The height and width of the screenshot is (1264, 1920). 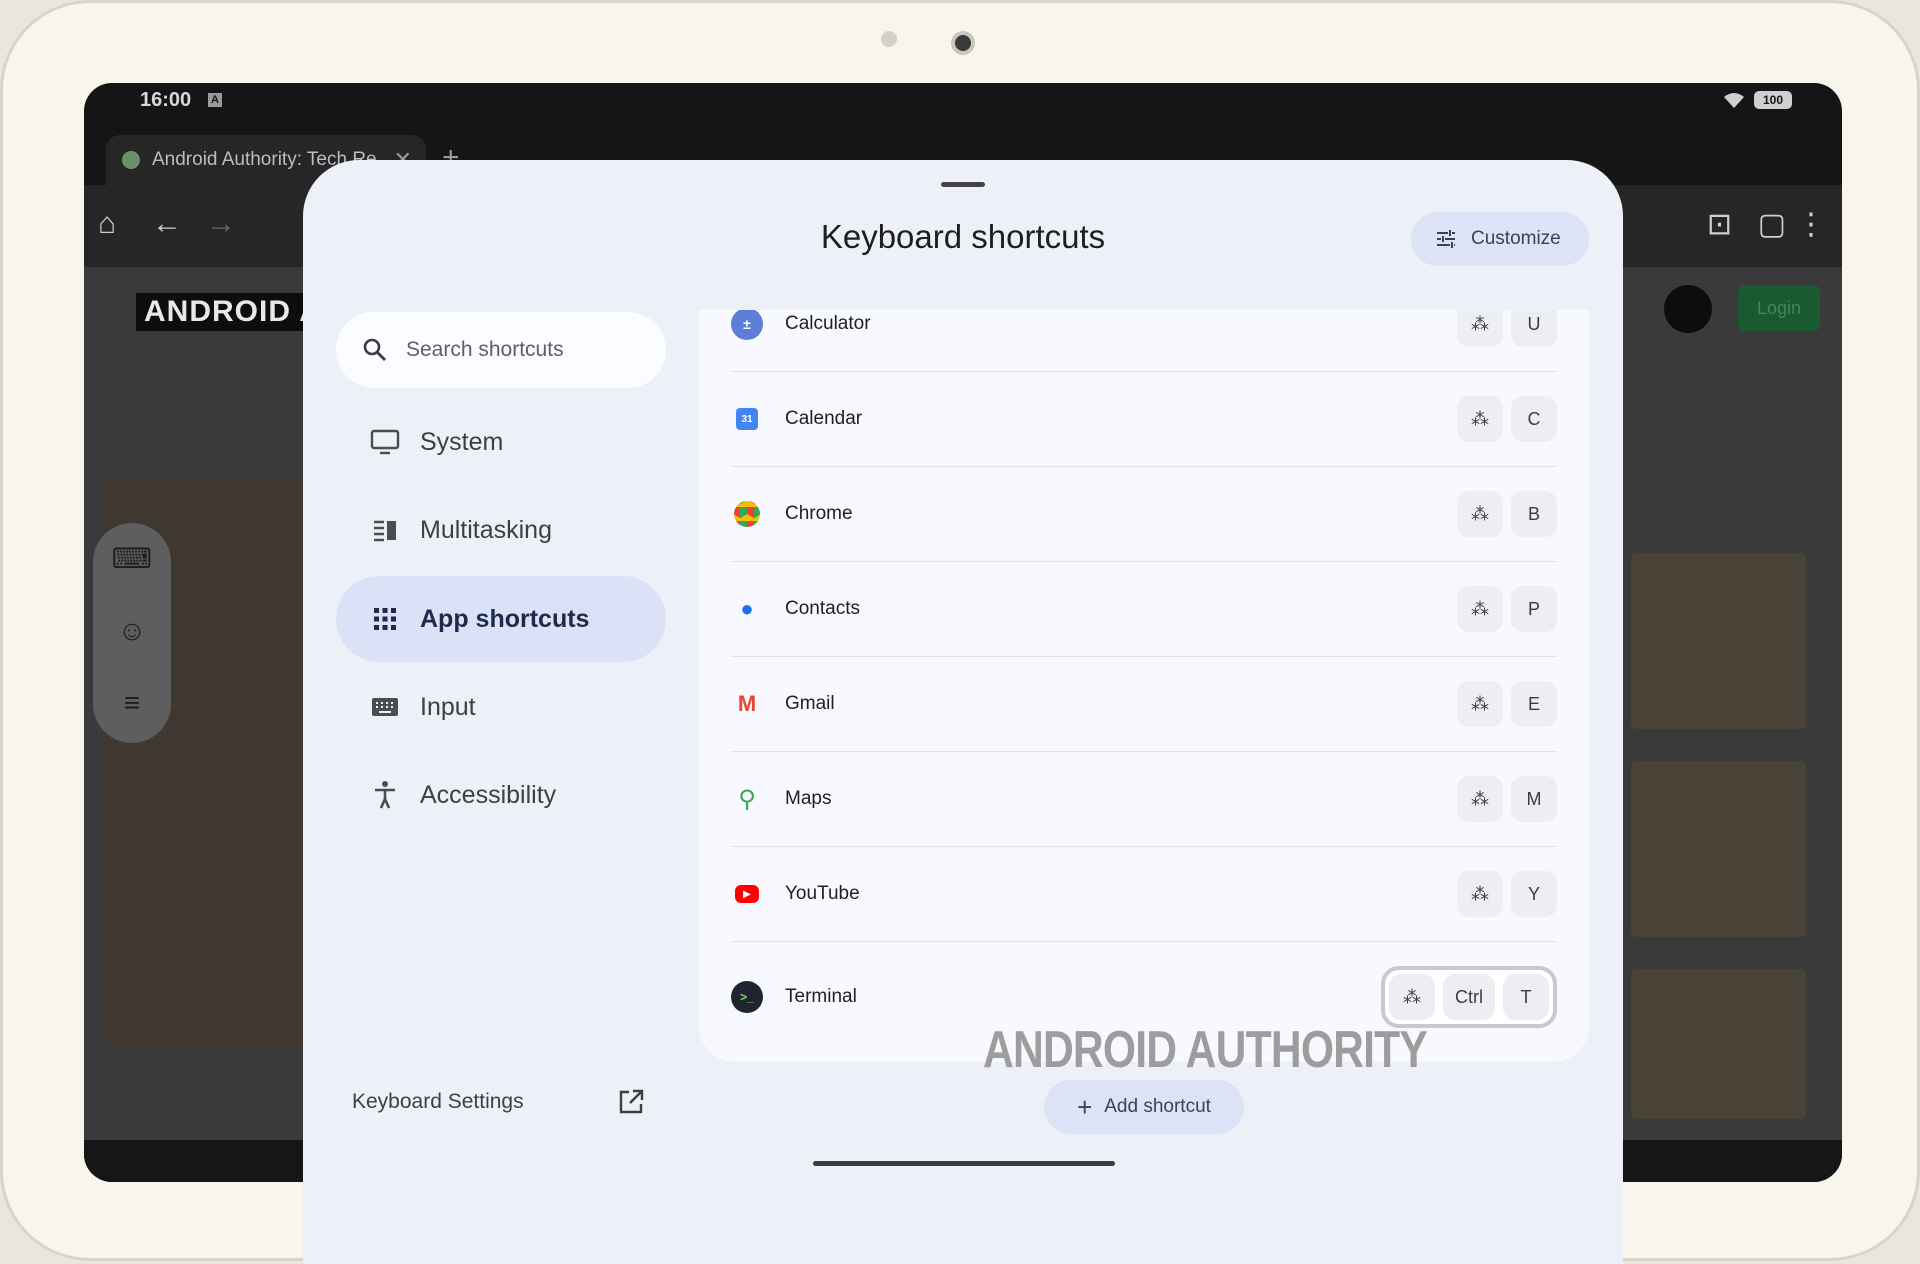 What do you see at coordinates (1534, 799) in the screenshot?
I see `key-cap: M` at bounding box center [1534, 799].